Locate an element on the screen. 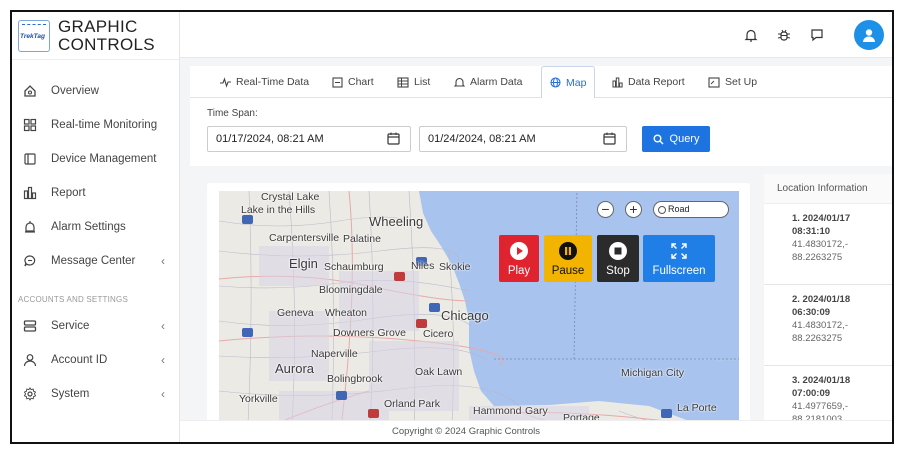 Image resolution: width=907 pixels, height=466 pixels. grid-icon is located at coordinates (30, 125).